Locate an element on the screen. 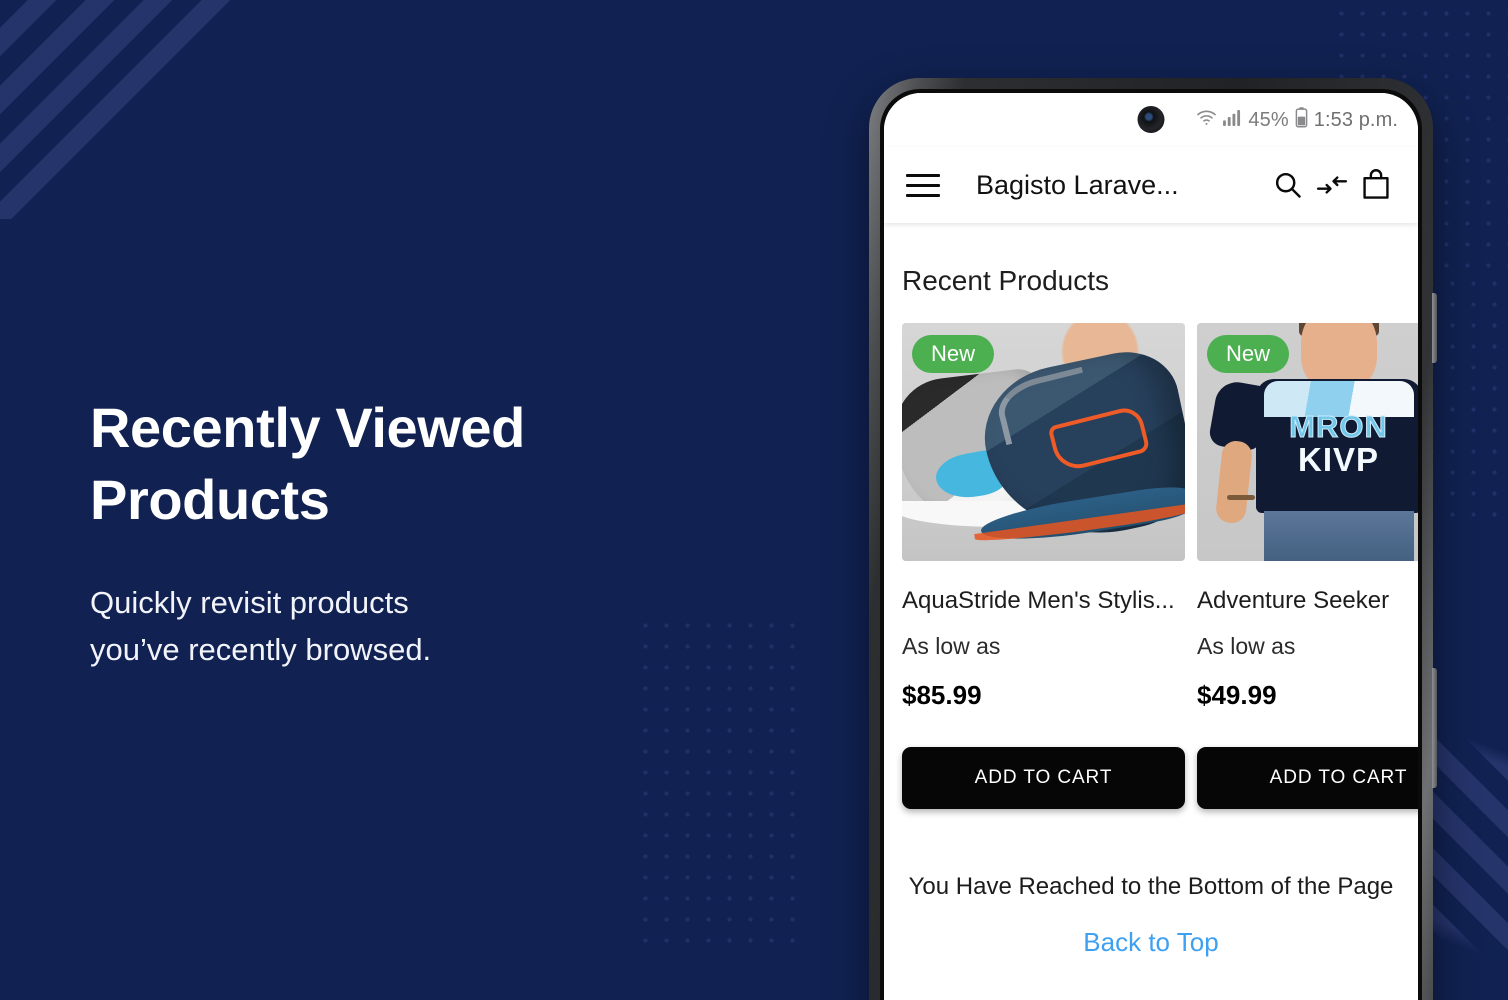 This screenshot has height=1000, width=1508. shopping-bag-icon is located at coordinates (1376, 185).